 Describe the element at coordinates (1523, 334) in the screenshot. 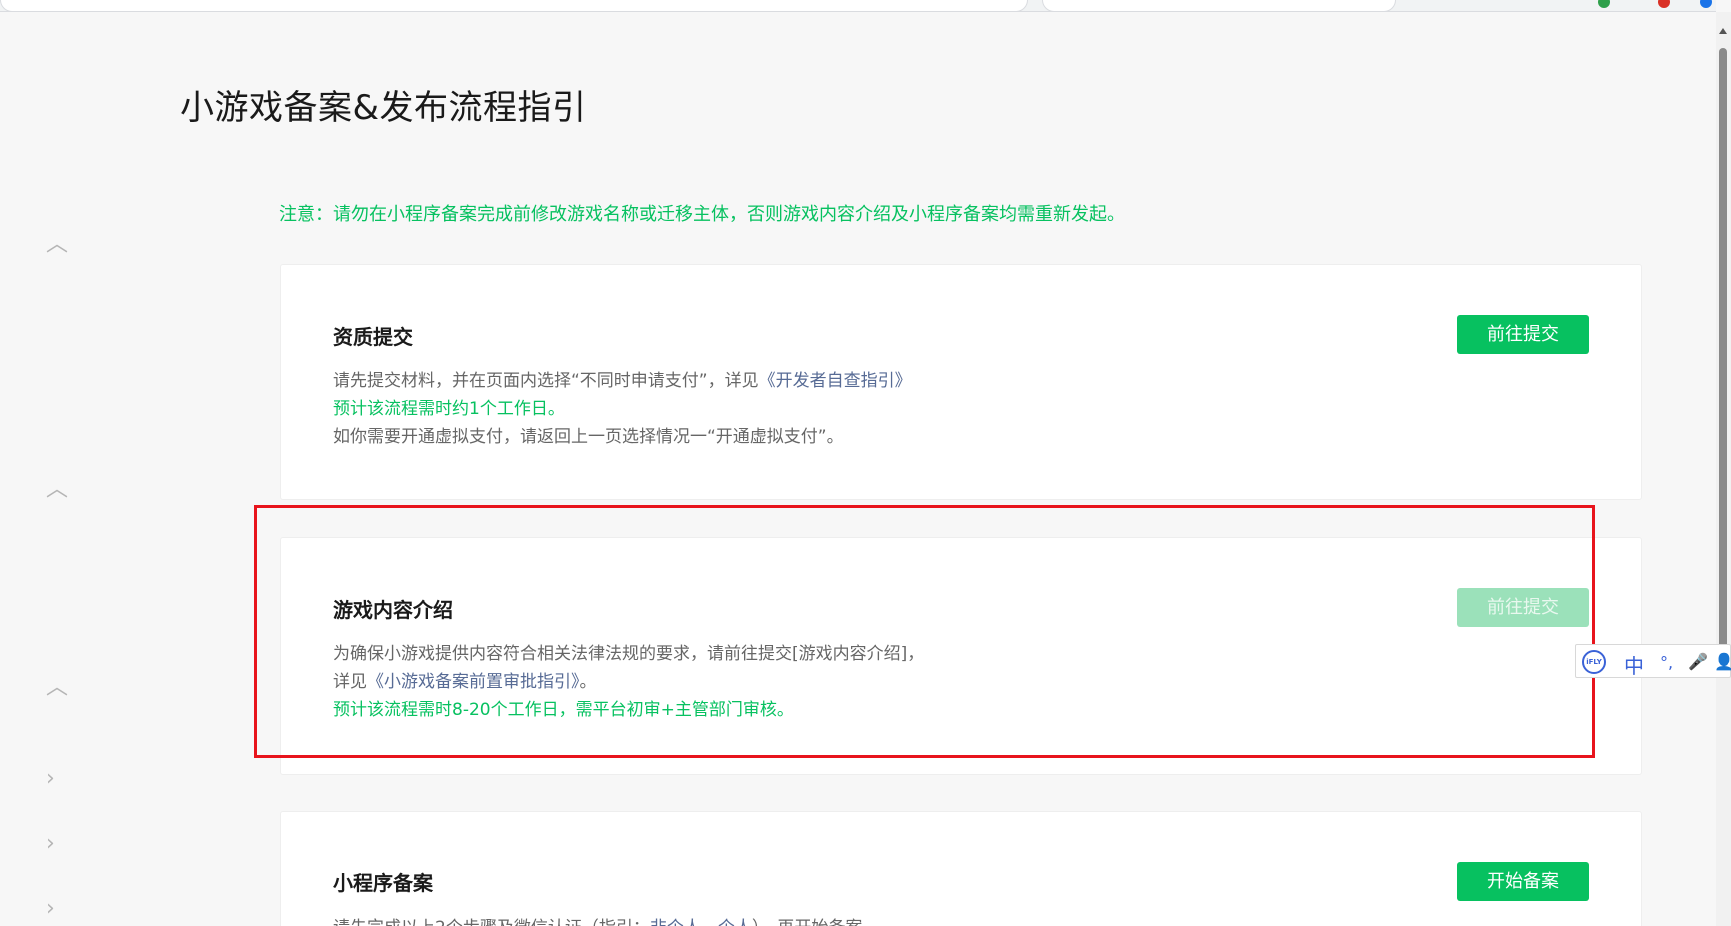

I see `go-submit-button: 前往提交` at that location.